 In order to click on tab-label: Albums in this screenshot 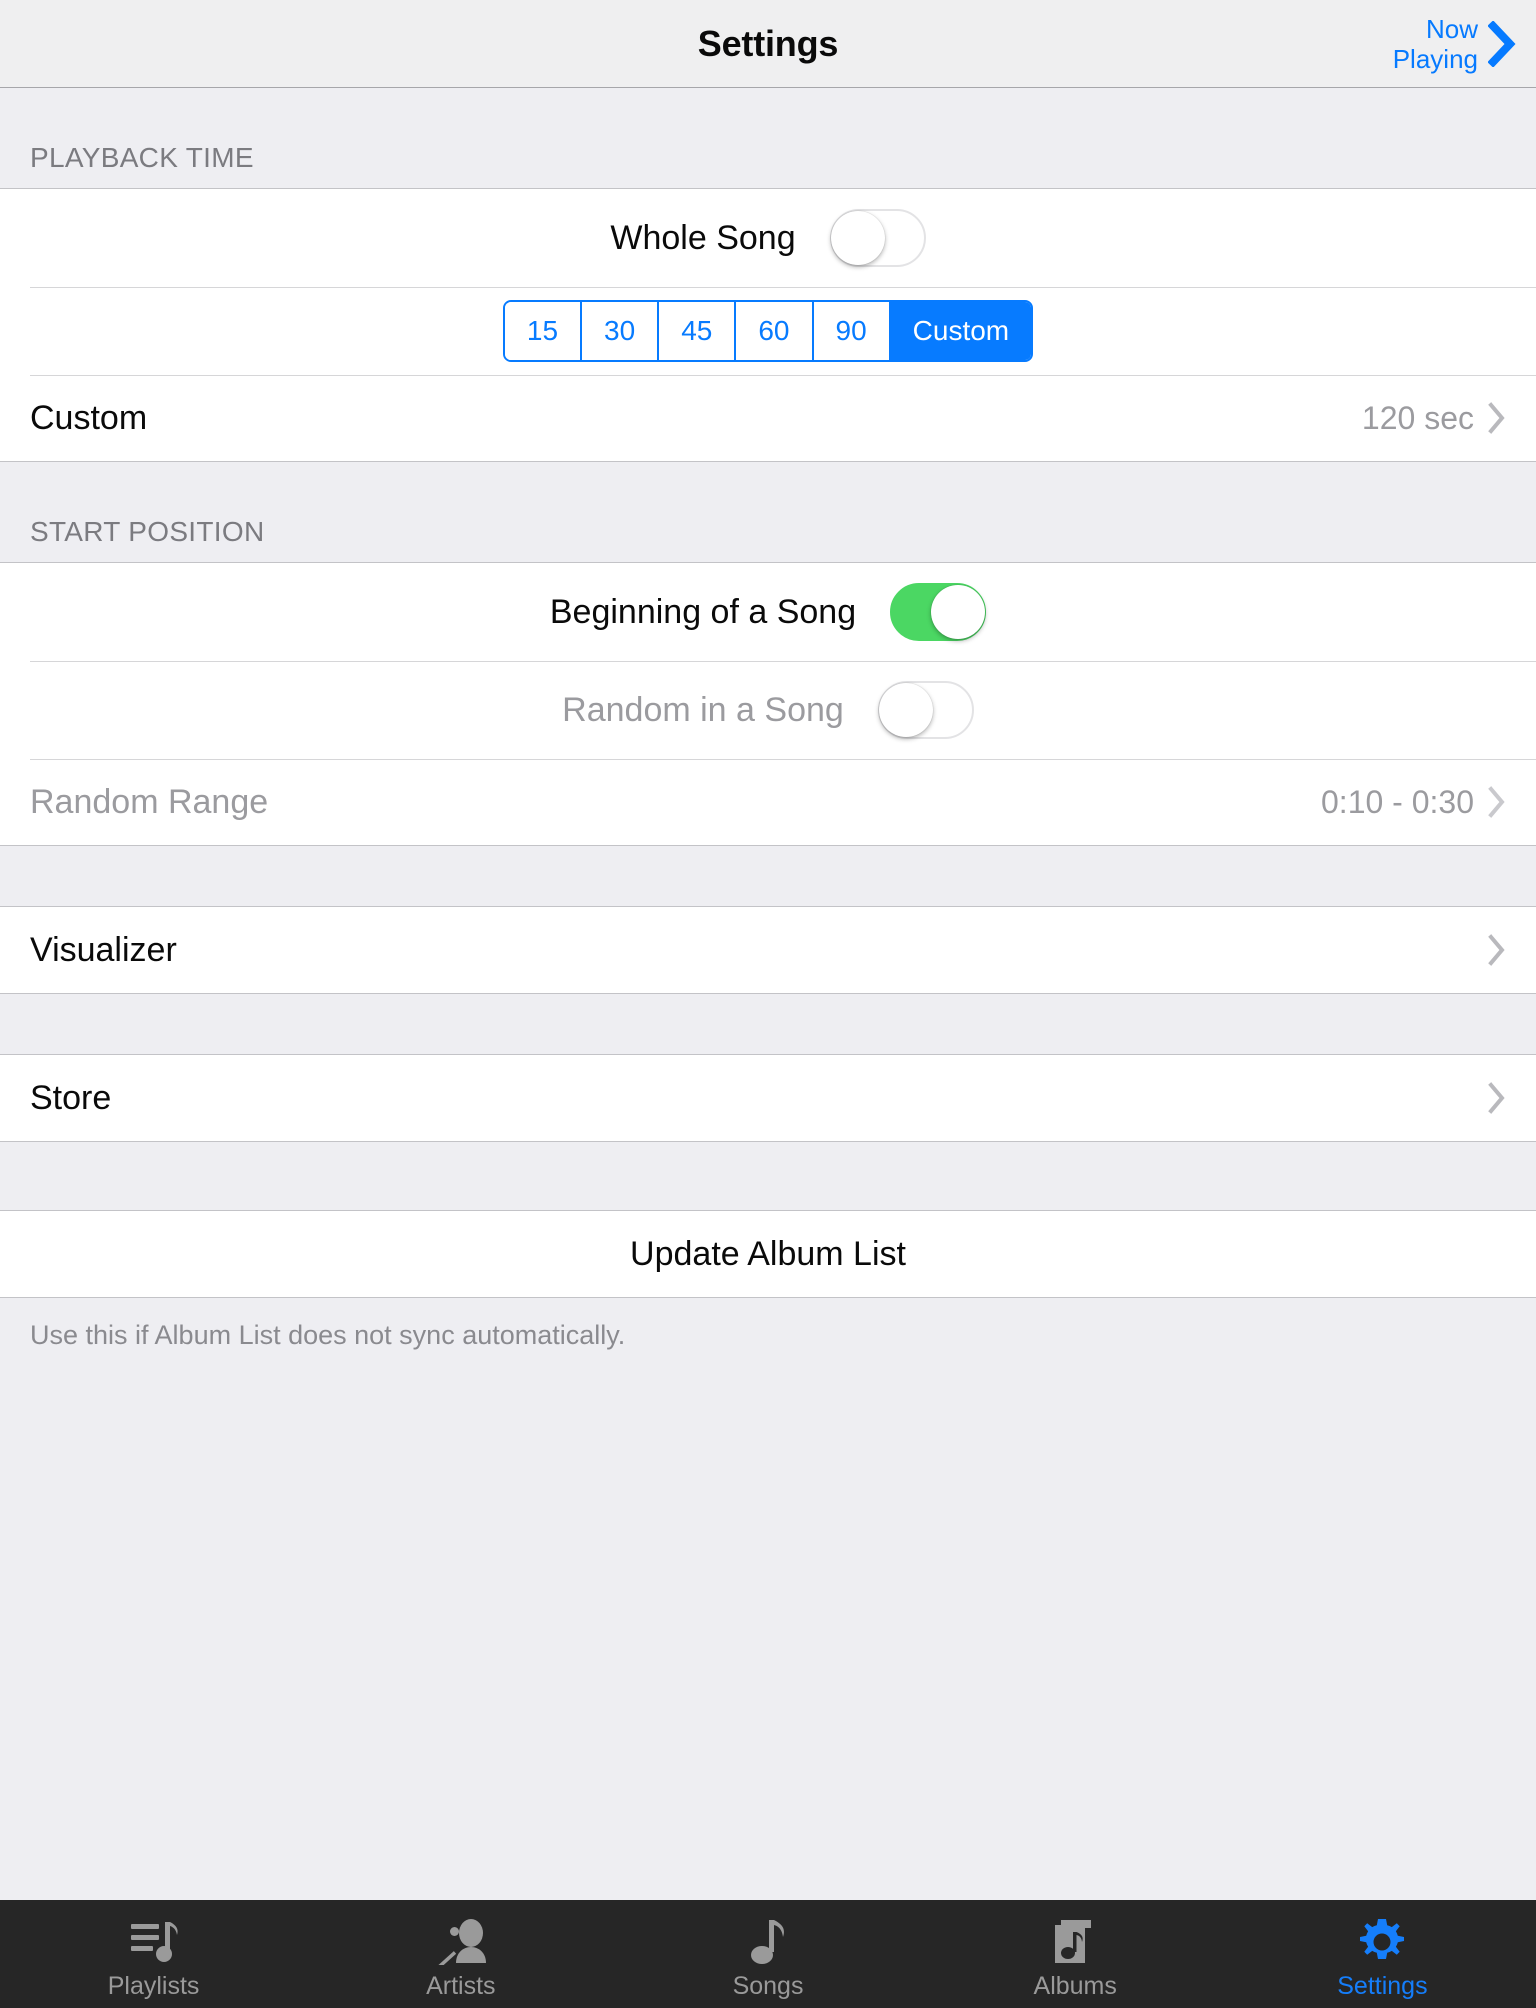, I will do `click(1075, 1985)`.